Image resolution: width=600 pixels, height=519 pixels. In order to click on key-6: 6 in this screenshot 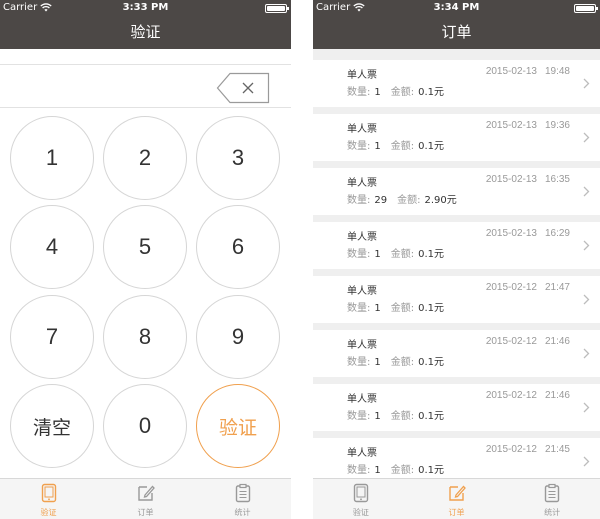, I will do `click(238, 247)`.